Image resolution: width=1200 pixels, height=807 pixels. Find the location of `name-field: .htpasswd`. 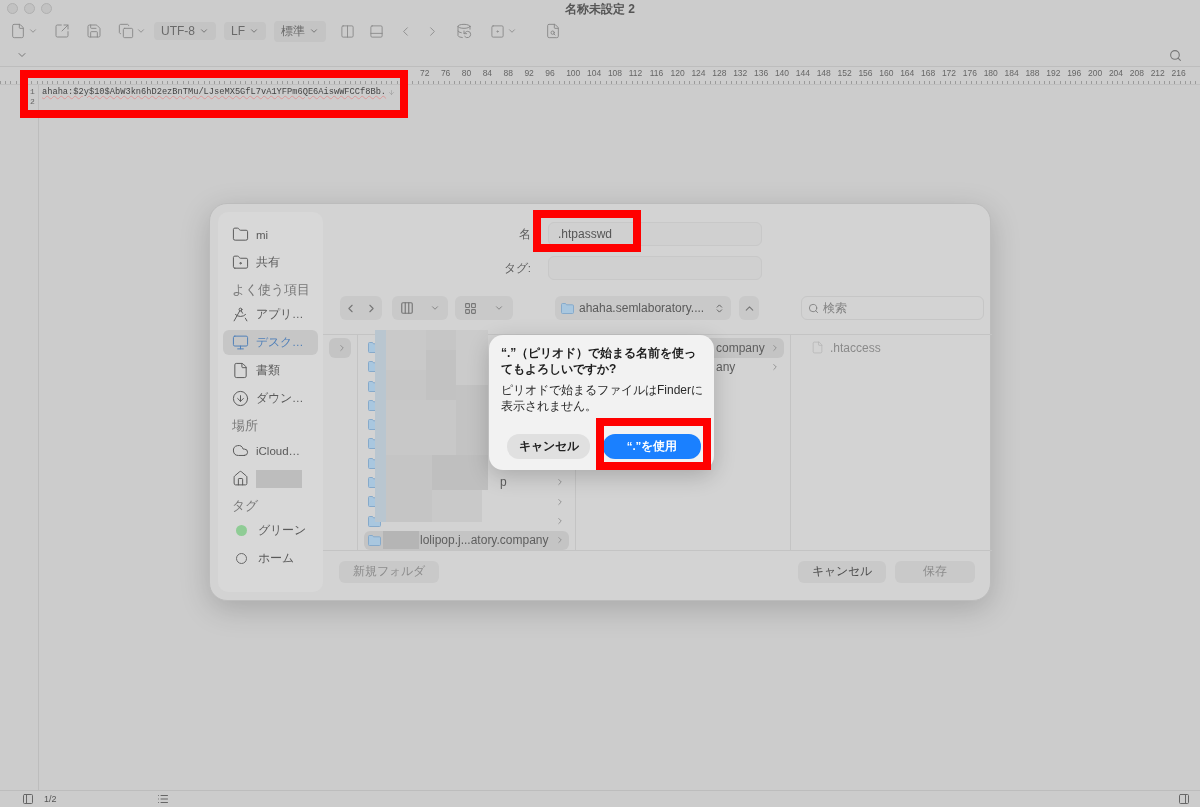

name-field: .htpasswd is located at coordinates (655, 234).